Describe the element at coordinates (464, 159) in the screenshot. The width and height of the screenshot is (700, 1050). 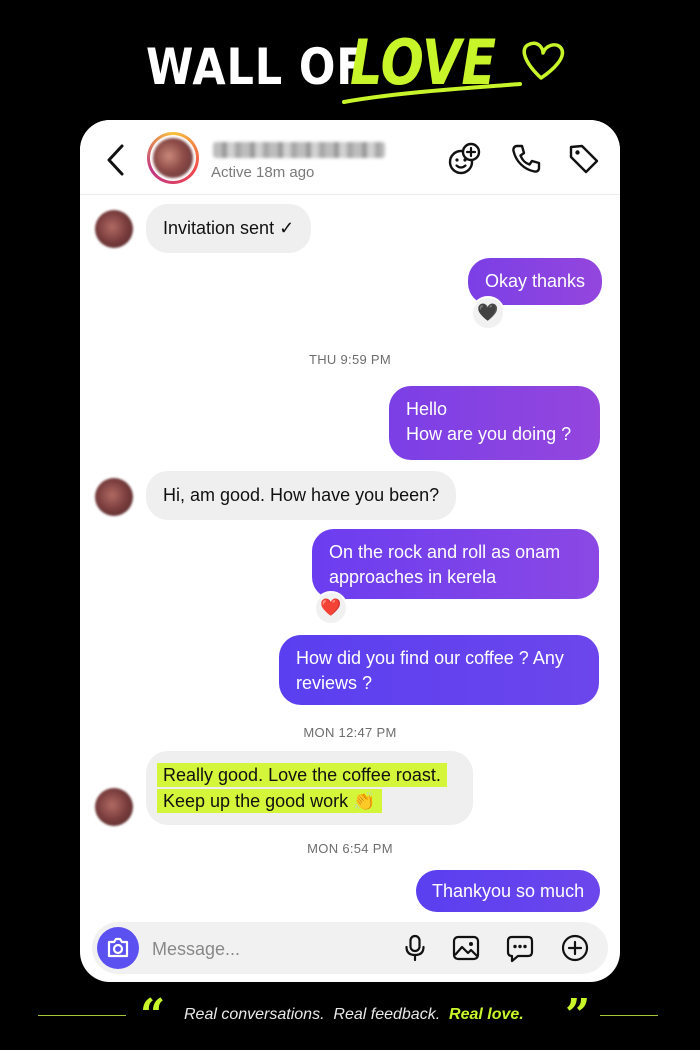
I see `sticker-add-icon` at that location.